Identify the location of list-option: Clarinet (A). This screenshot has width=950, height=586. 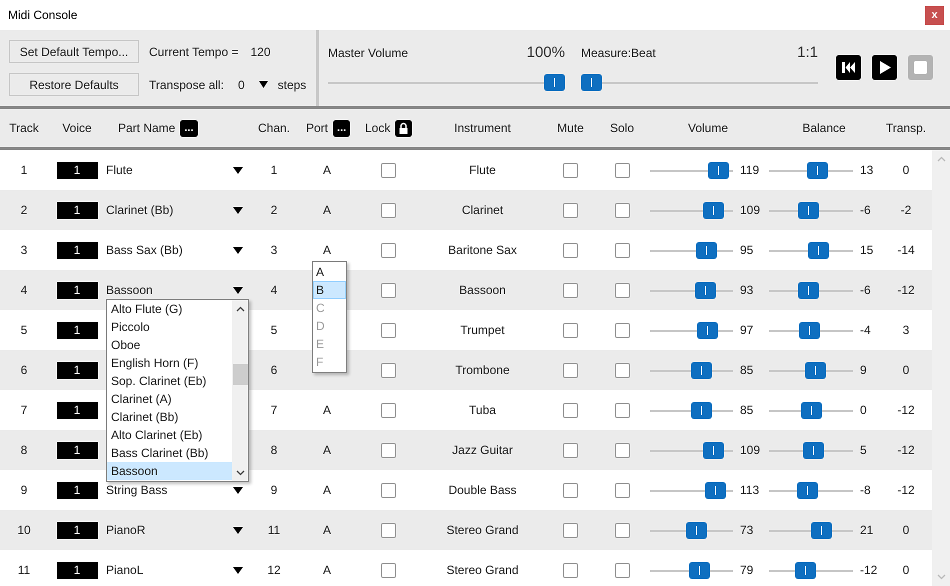
(169, 399).